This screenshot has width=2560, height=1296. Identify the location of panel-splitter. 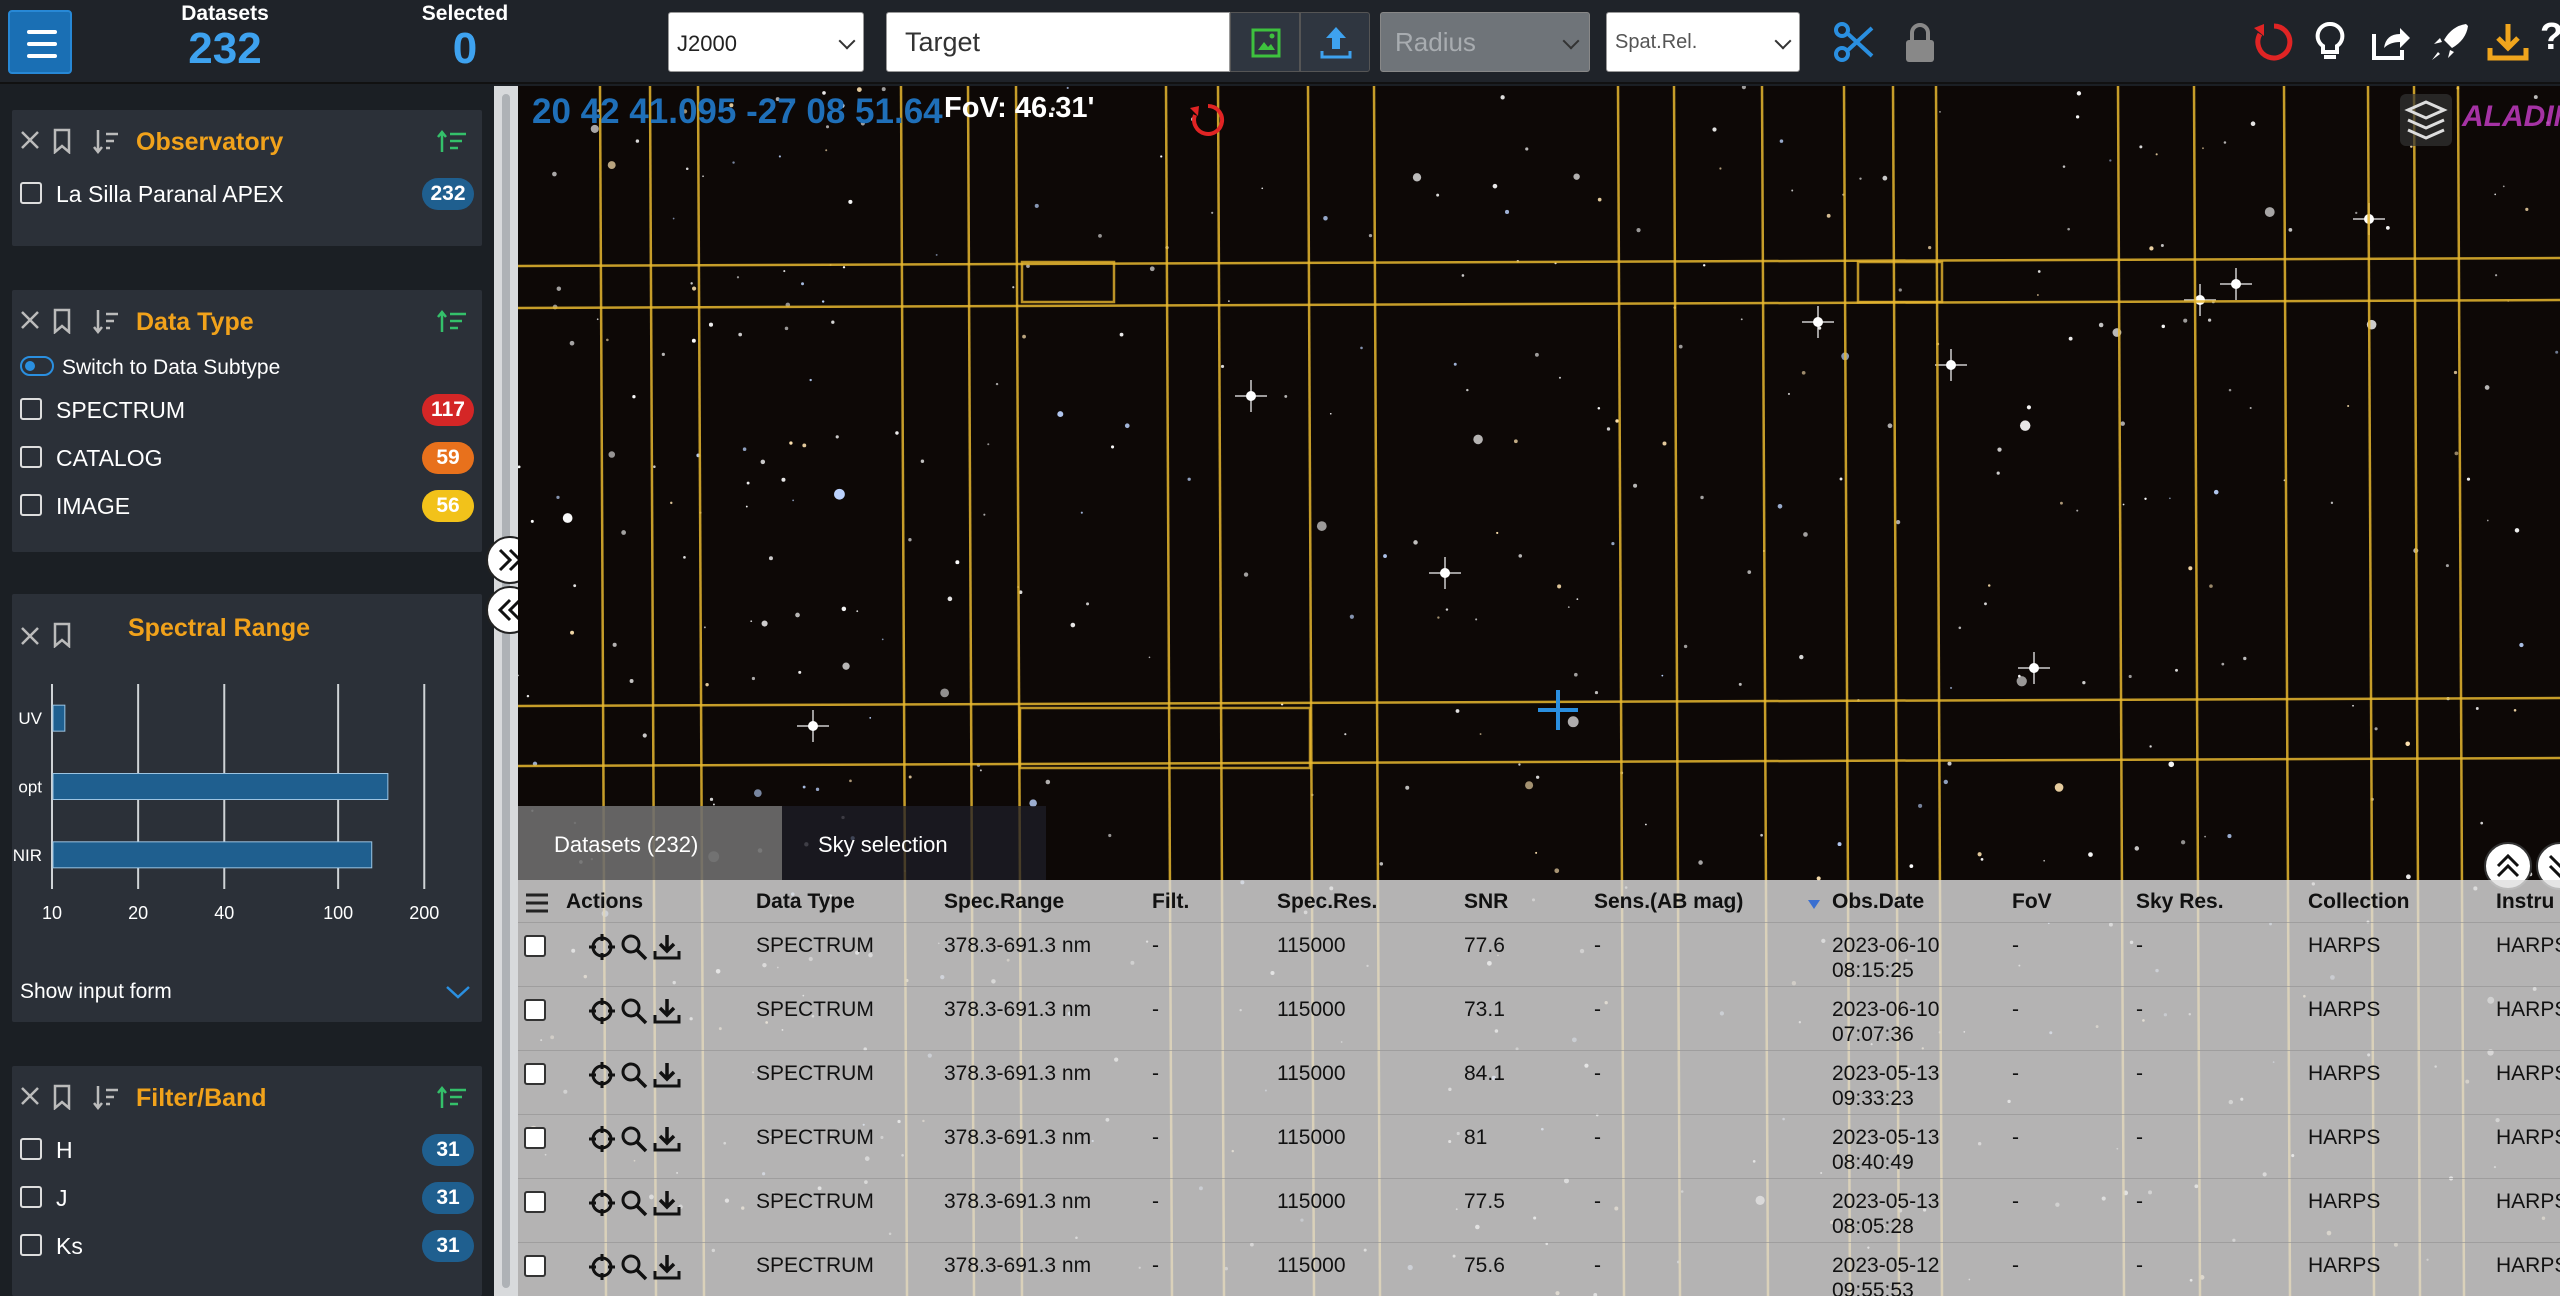
(506, 691).